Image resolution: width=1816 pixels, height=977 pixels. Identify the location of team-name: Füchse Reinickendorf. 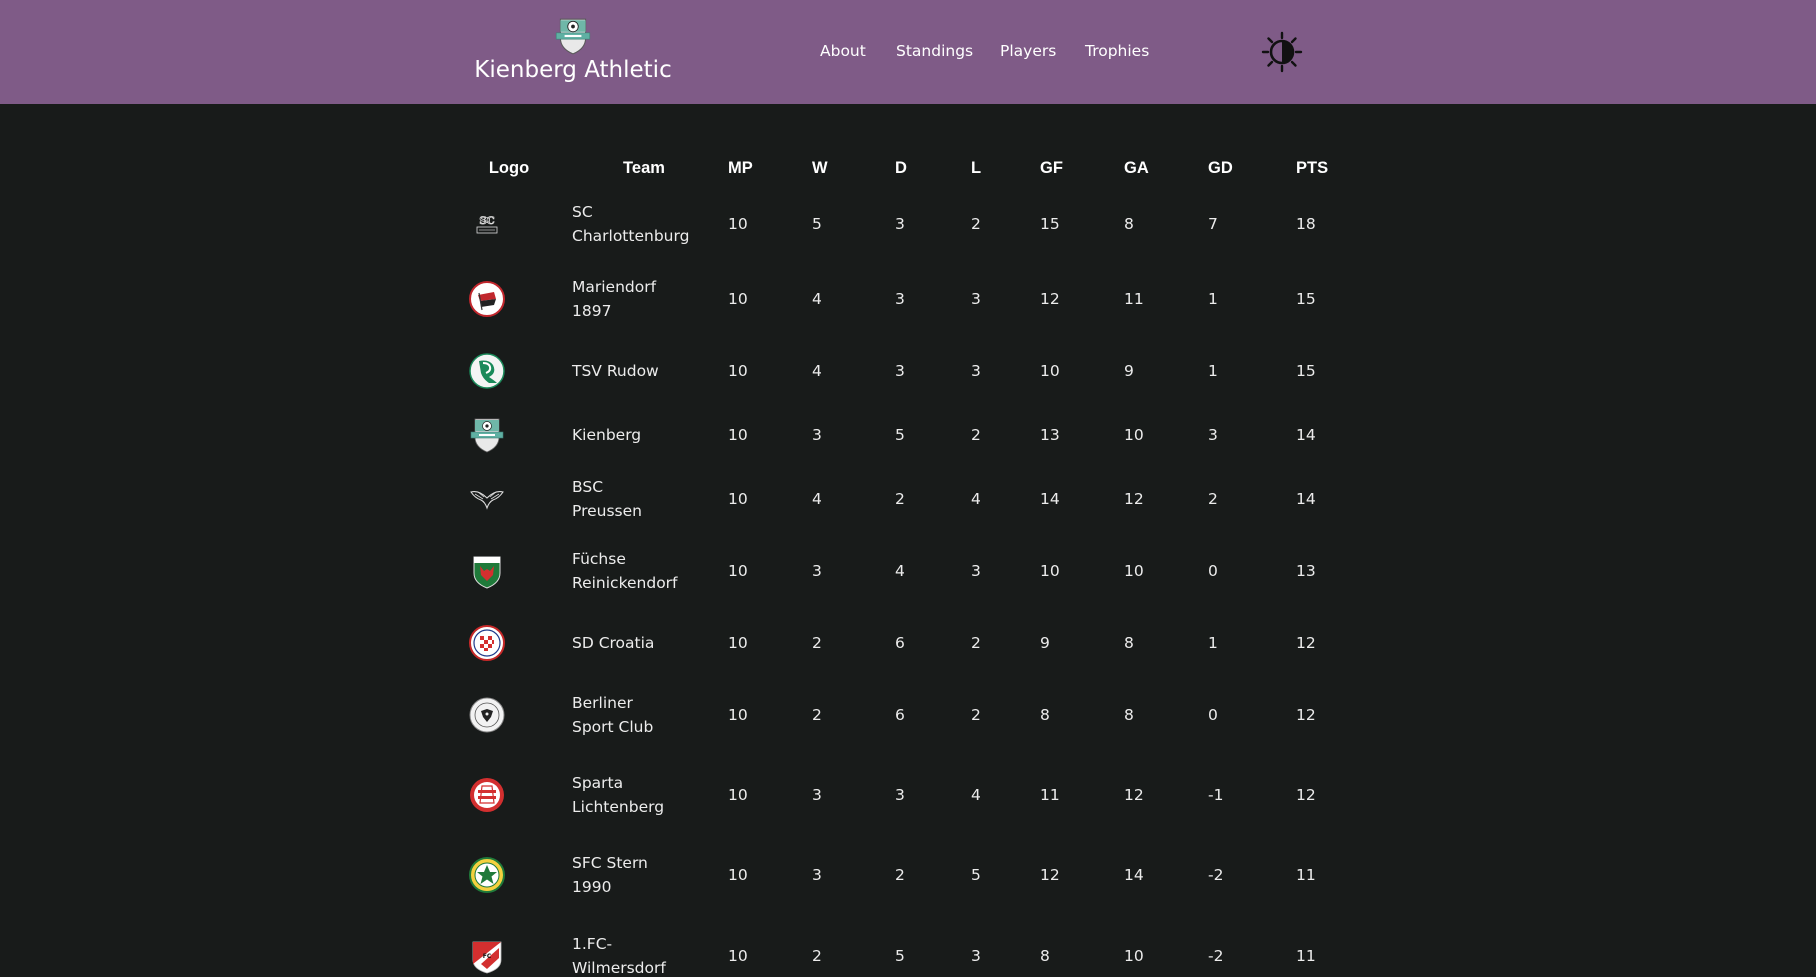
(619, 571).